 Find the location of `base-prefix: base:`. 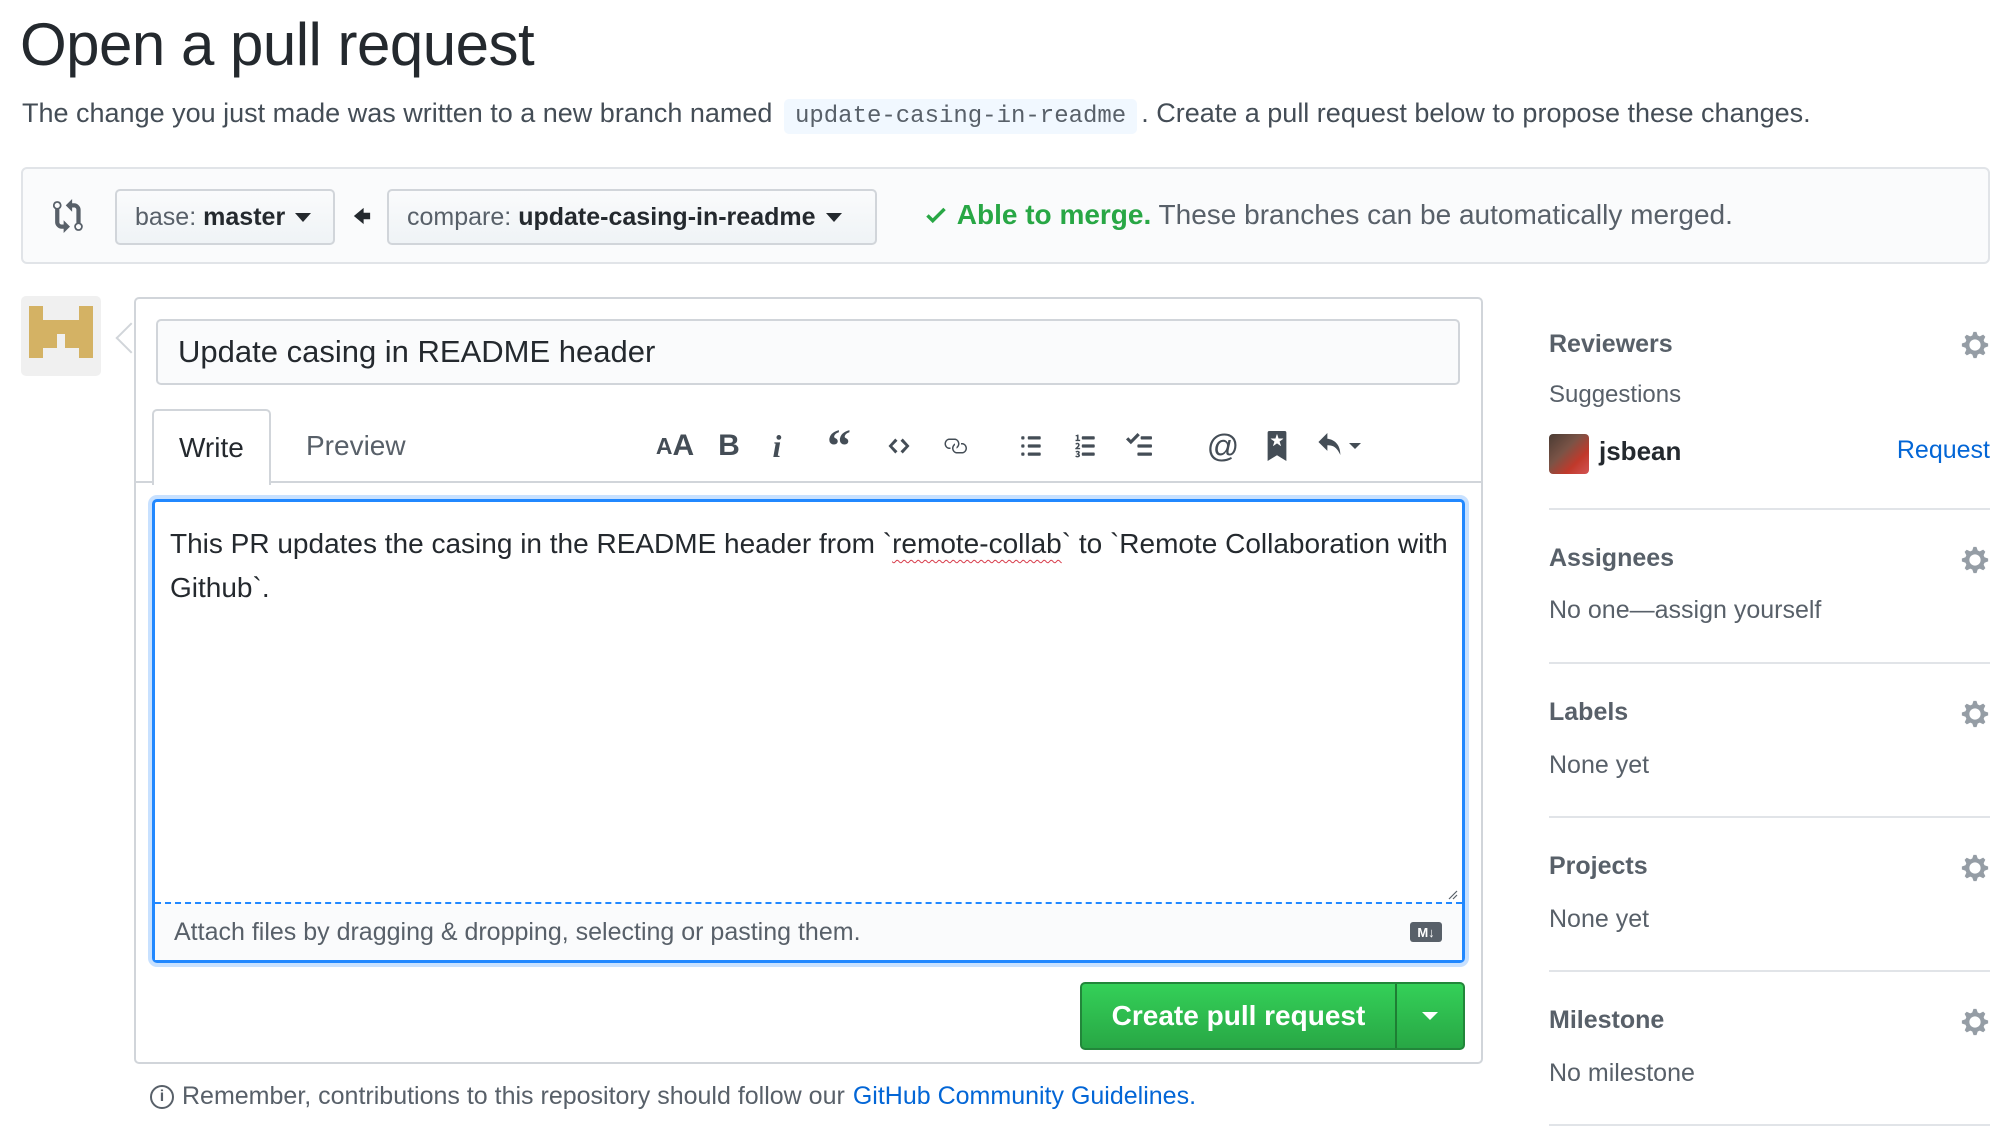

base-prefix: base: is located at coordinates (166, 216).